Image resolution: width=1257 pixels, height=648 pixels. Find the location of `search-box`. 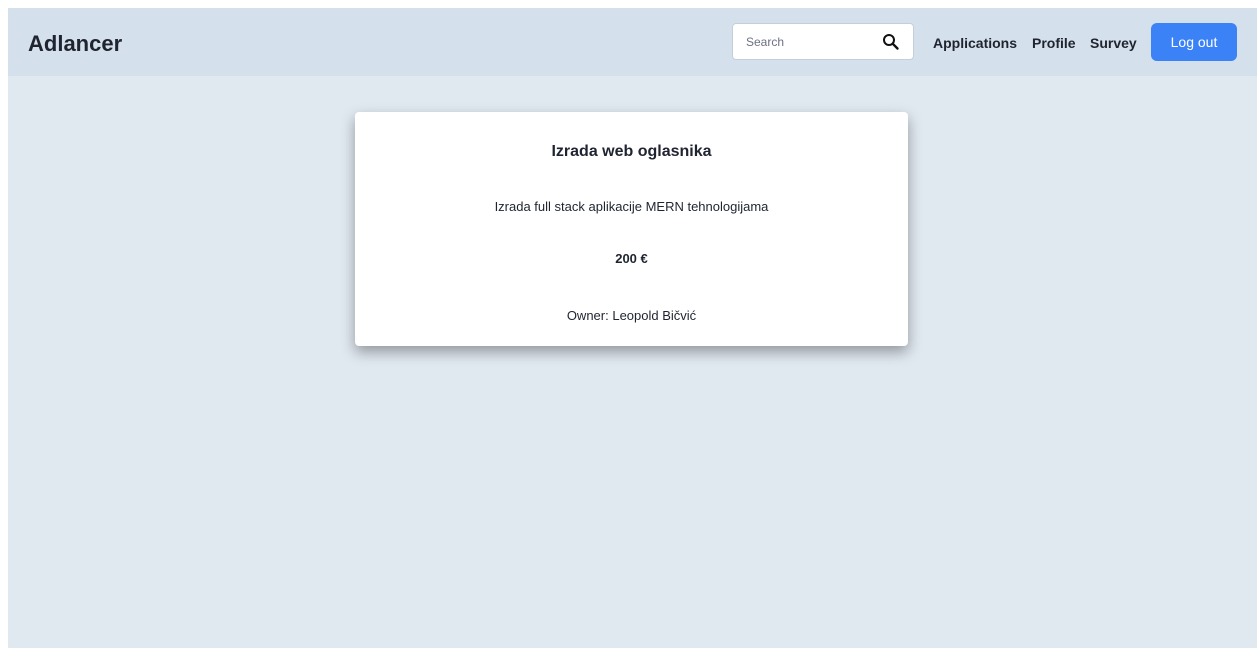

search-box is located at coordinates (823, 41).